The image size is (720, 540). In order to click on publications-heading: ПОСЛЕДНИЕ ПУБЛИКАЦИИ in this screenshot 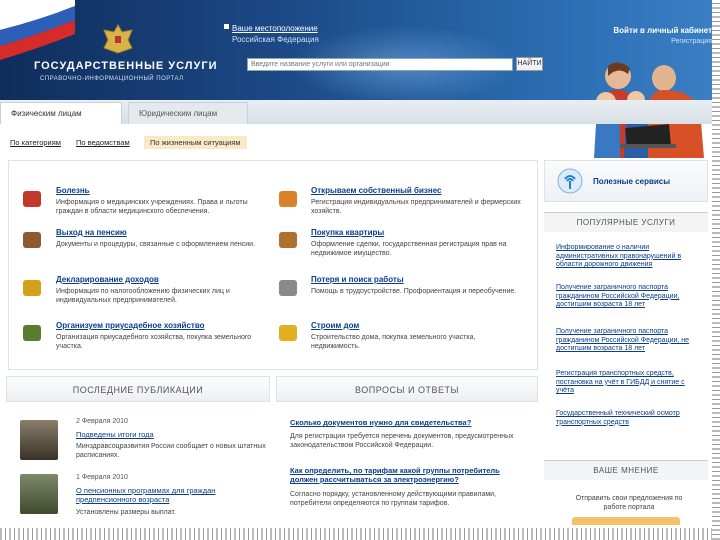, I will do `click(138, 389)`.